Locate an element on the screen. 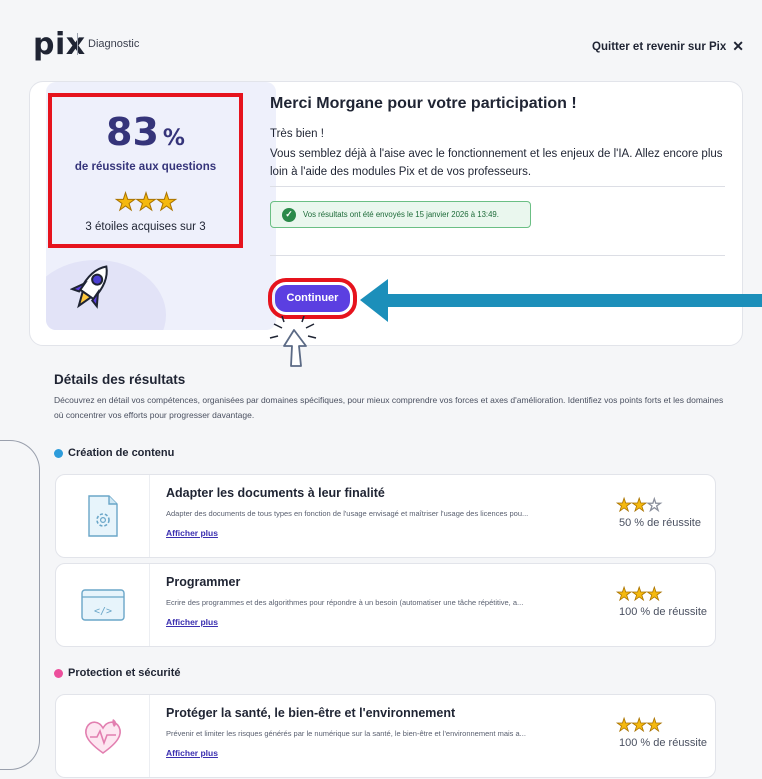 Image resolution: width=762 pixels, height=779 pixels. continue-button: Continuer is located at coordinates (312, 298).